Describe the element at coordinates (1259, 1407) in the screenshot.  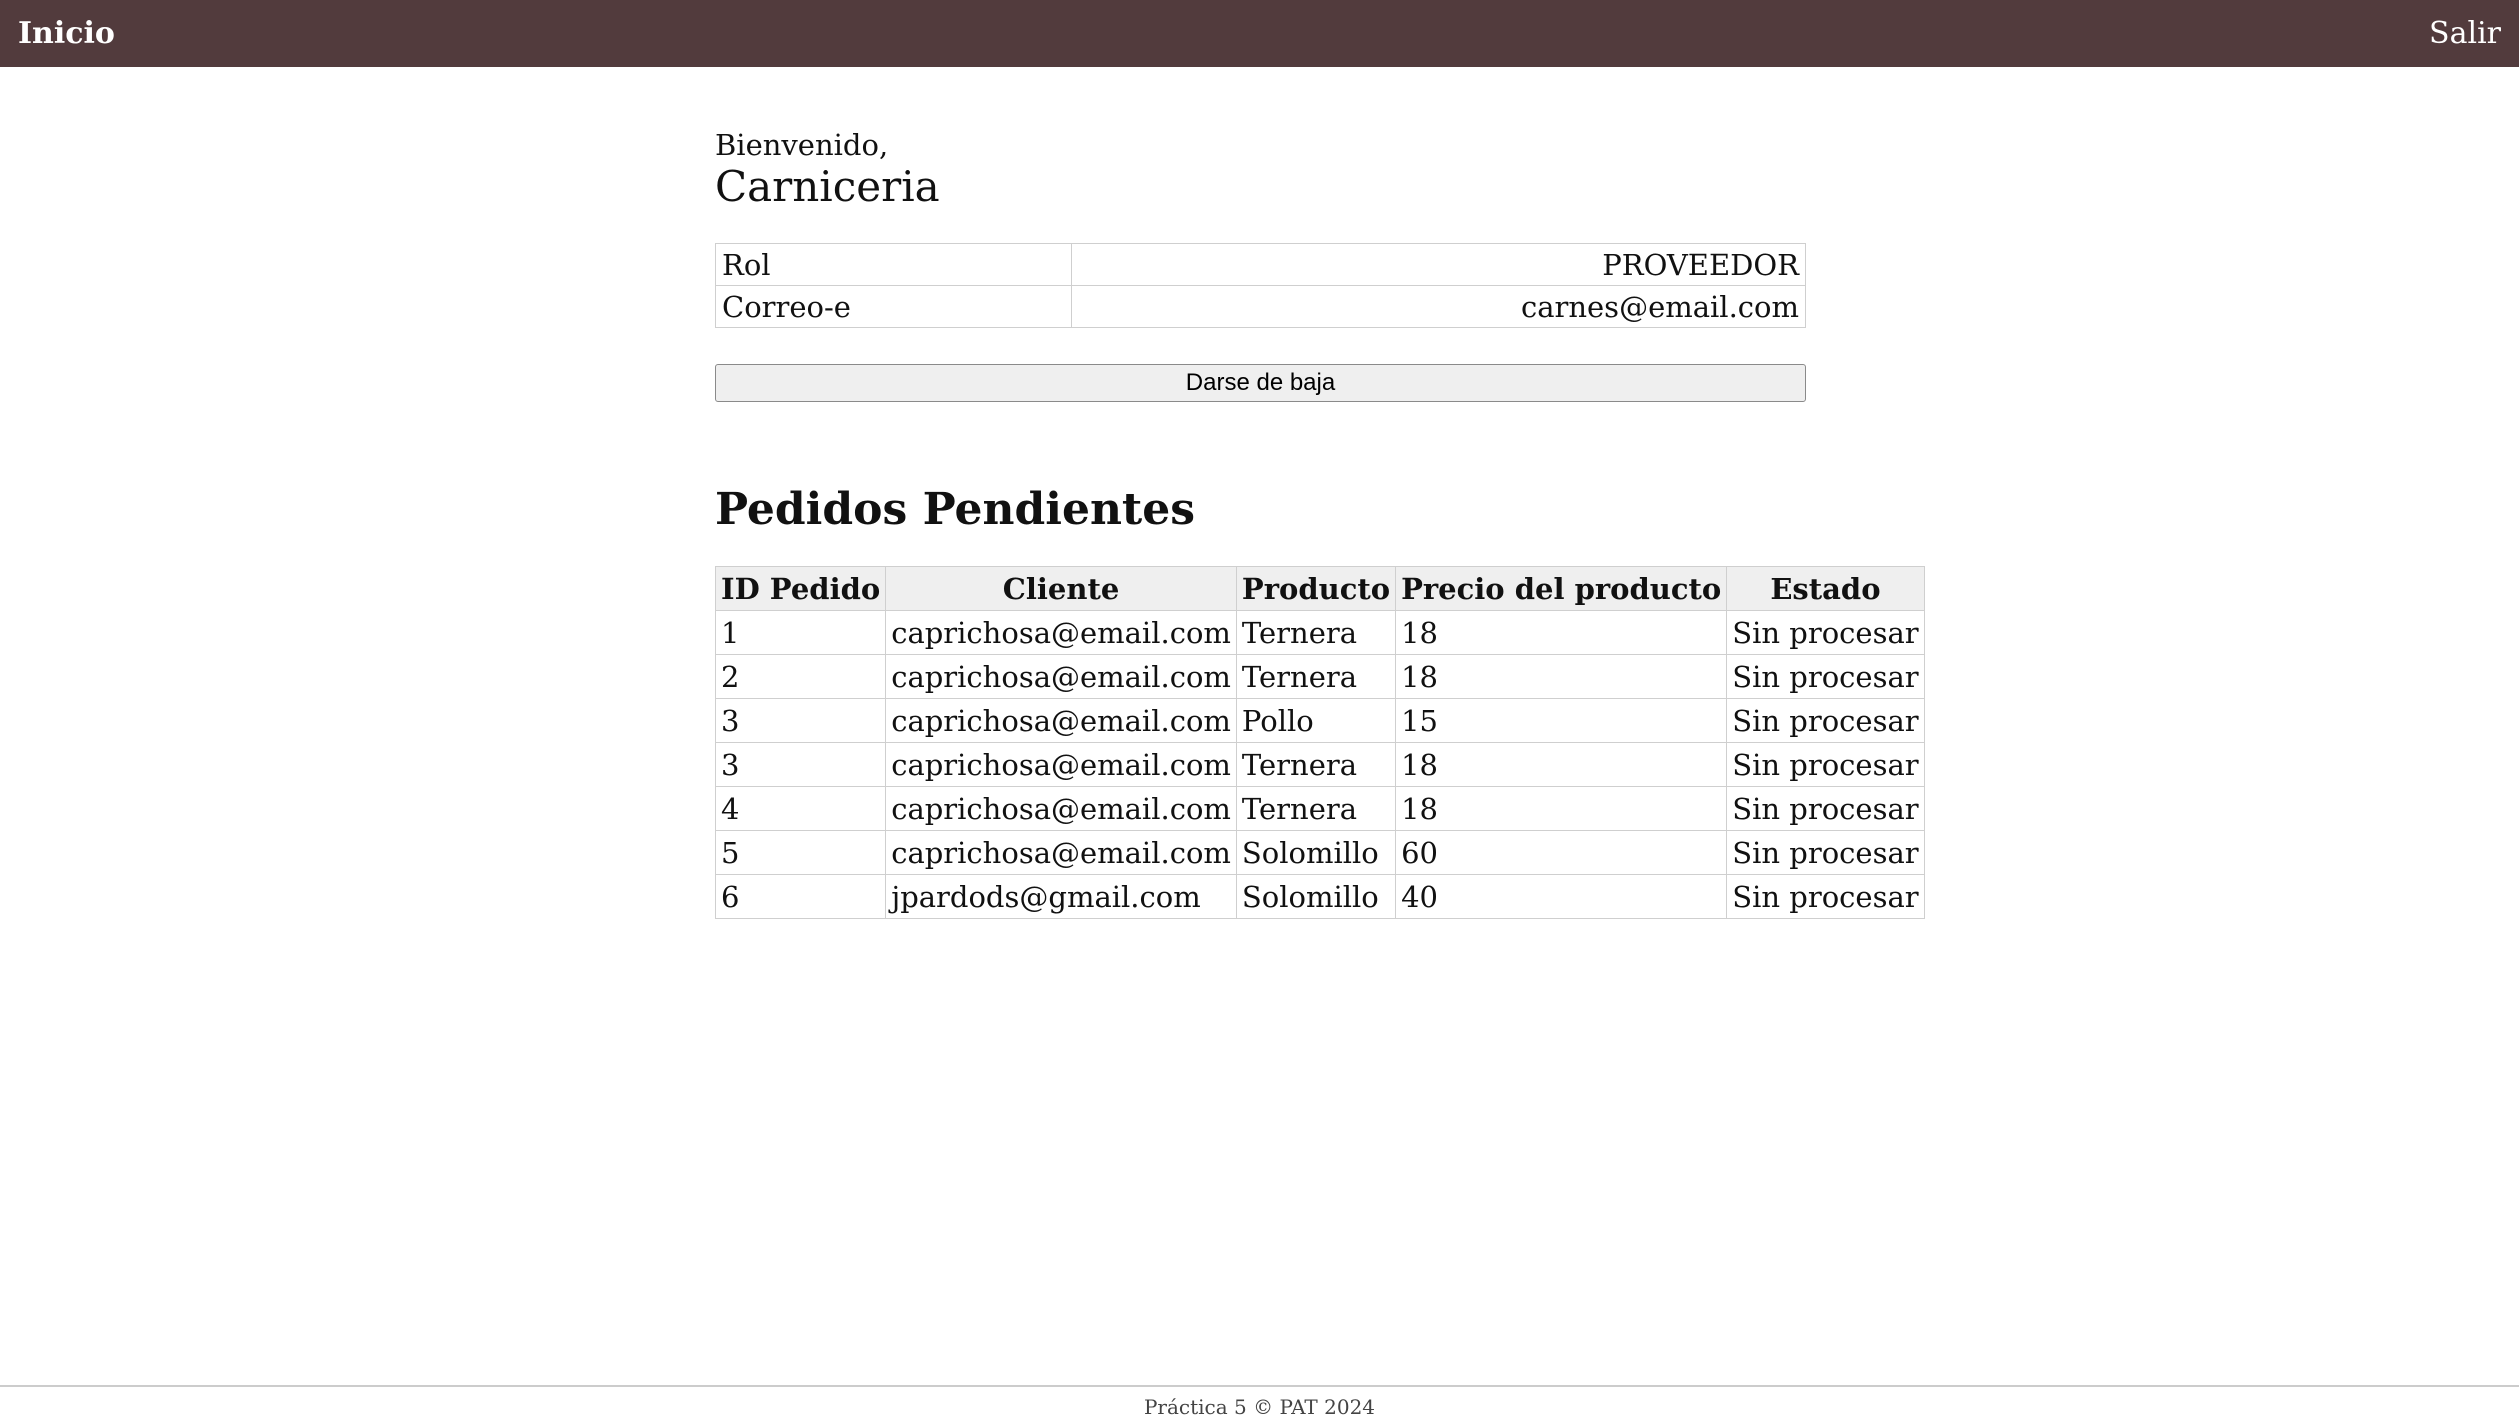
I see `footer-text: Práctica 5 © PAT 2024` at that location.